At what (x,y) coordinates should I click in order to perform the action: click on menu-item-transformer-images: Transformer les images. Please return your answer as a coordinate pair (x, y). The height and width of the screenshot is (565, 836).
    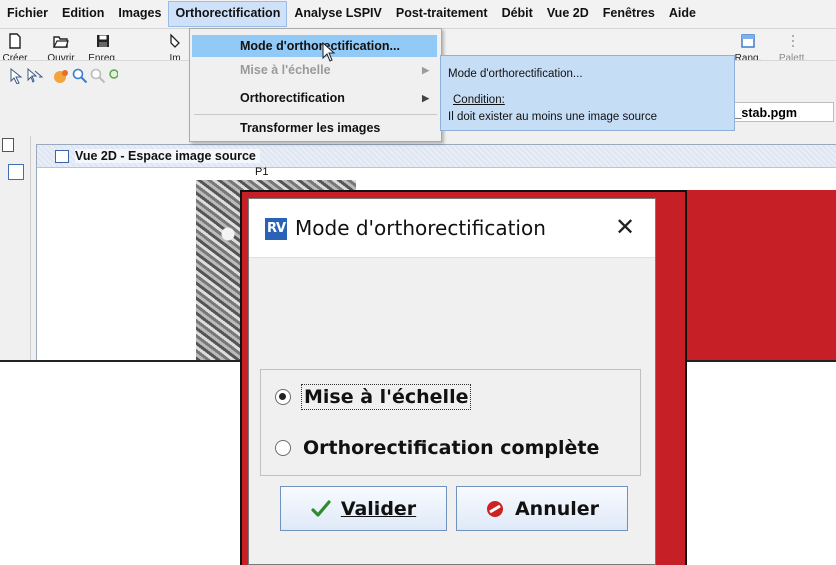
    Looking at the image, I should click on (314, 128).